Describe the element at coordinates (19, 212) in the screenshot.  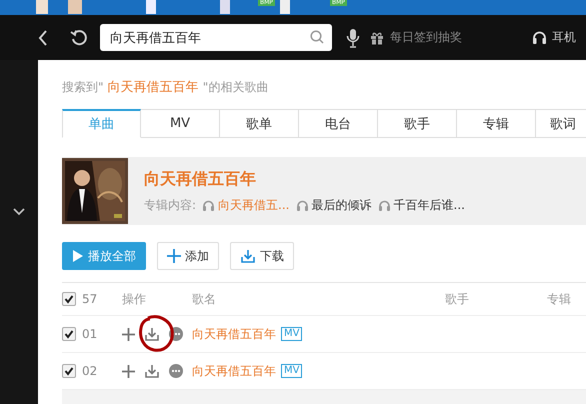
I see `chevron-down-icon` at that location.